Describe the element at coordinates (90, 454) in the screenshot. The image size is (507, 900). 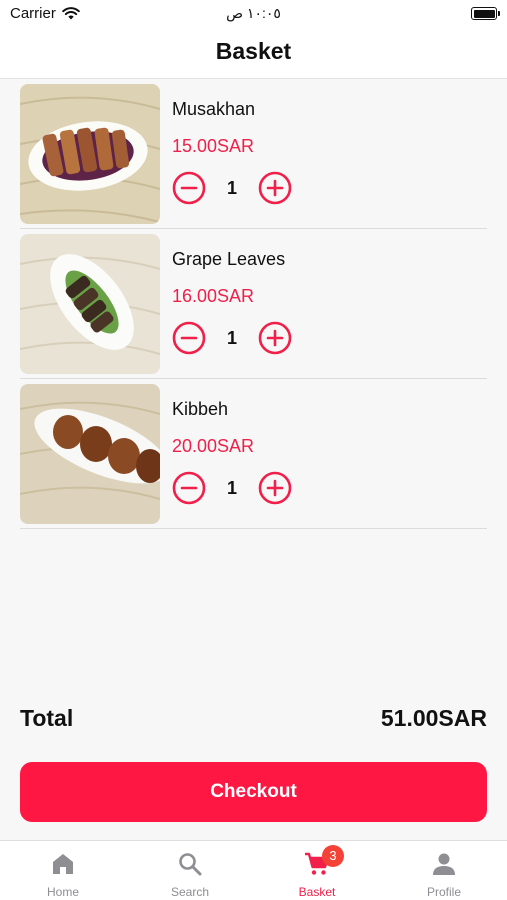
I see `food-image-kibbeh` at that location.